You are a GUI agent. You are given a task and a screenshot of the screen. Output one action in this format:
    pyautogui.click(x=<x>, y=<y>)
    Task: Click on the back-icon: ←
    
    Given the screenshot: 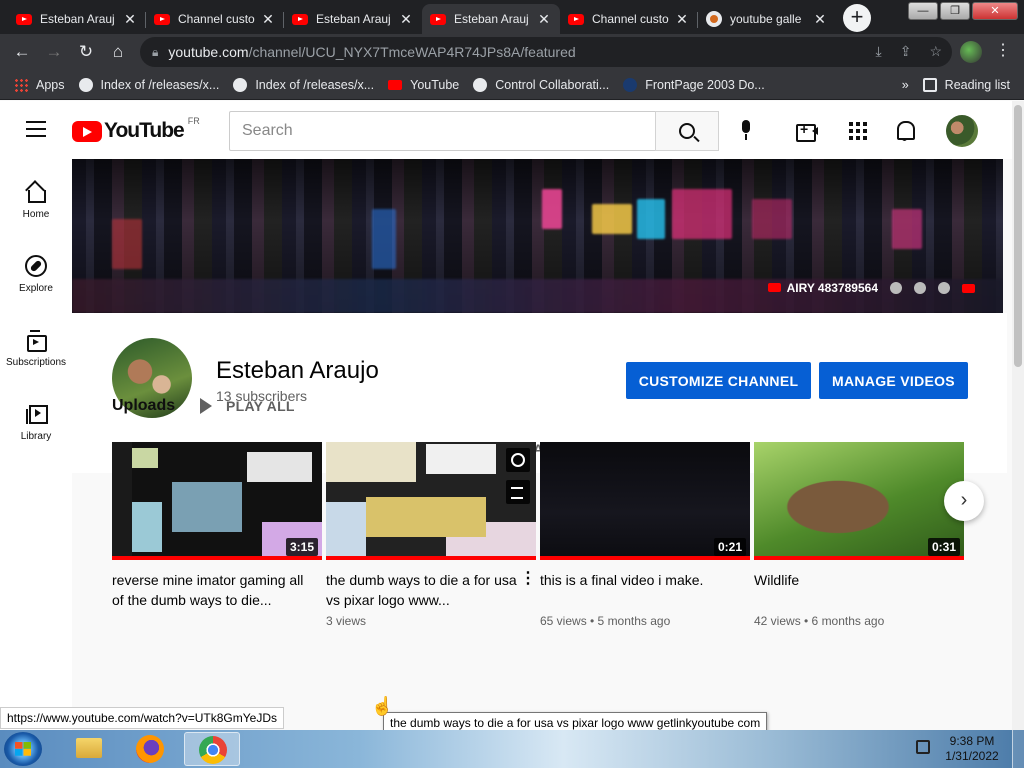 What is the action you would take?
    pyautogui.click(x=22, y=52)
    